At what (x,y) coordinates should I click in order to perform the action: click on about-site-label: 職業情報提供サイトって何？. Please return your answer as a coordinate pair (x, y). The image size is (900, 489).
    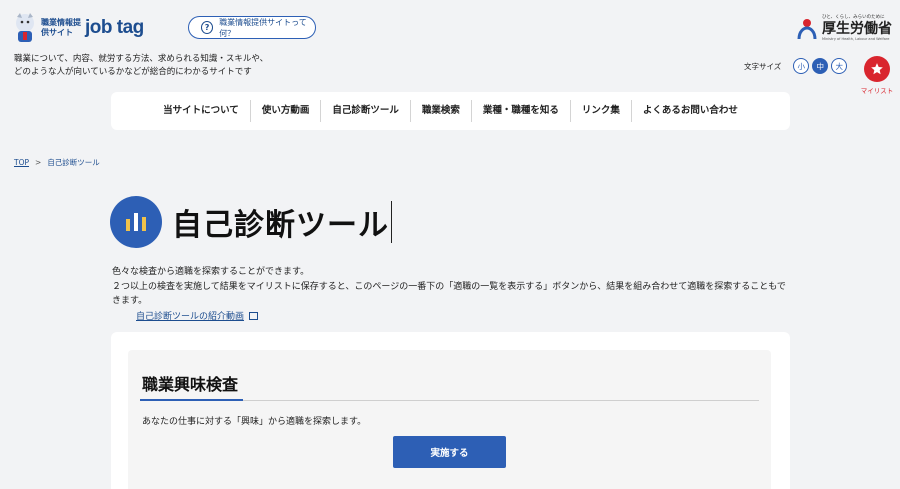
    Looking at the image, I should click on (263, 27).